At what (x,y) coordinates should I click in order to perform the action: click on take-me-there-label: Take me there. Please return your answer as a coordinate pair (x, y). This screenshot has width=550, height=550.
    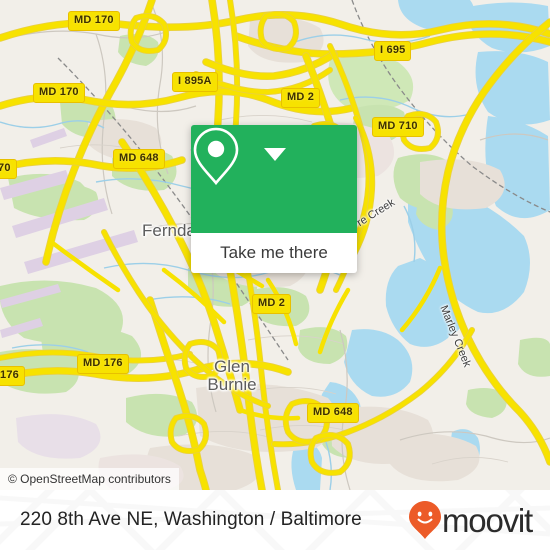
    Looking at the image, I should click on (274, 252).